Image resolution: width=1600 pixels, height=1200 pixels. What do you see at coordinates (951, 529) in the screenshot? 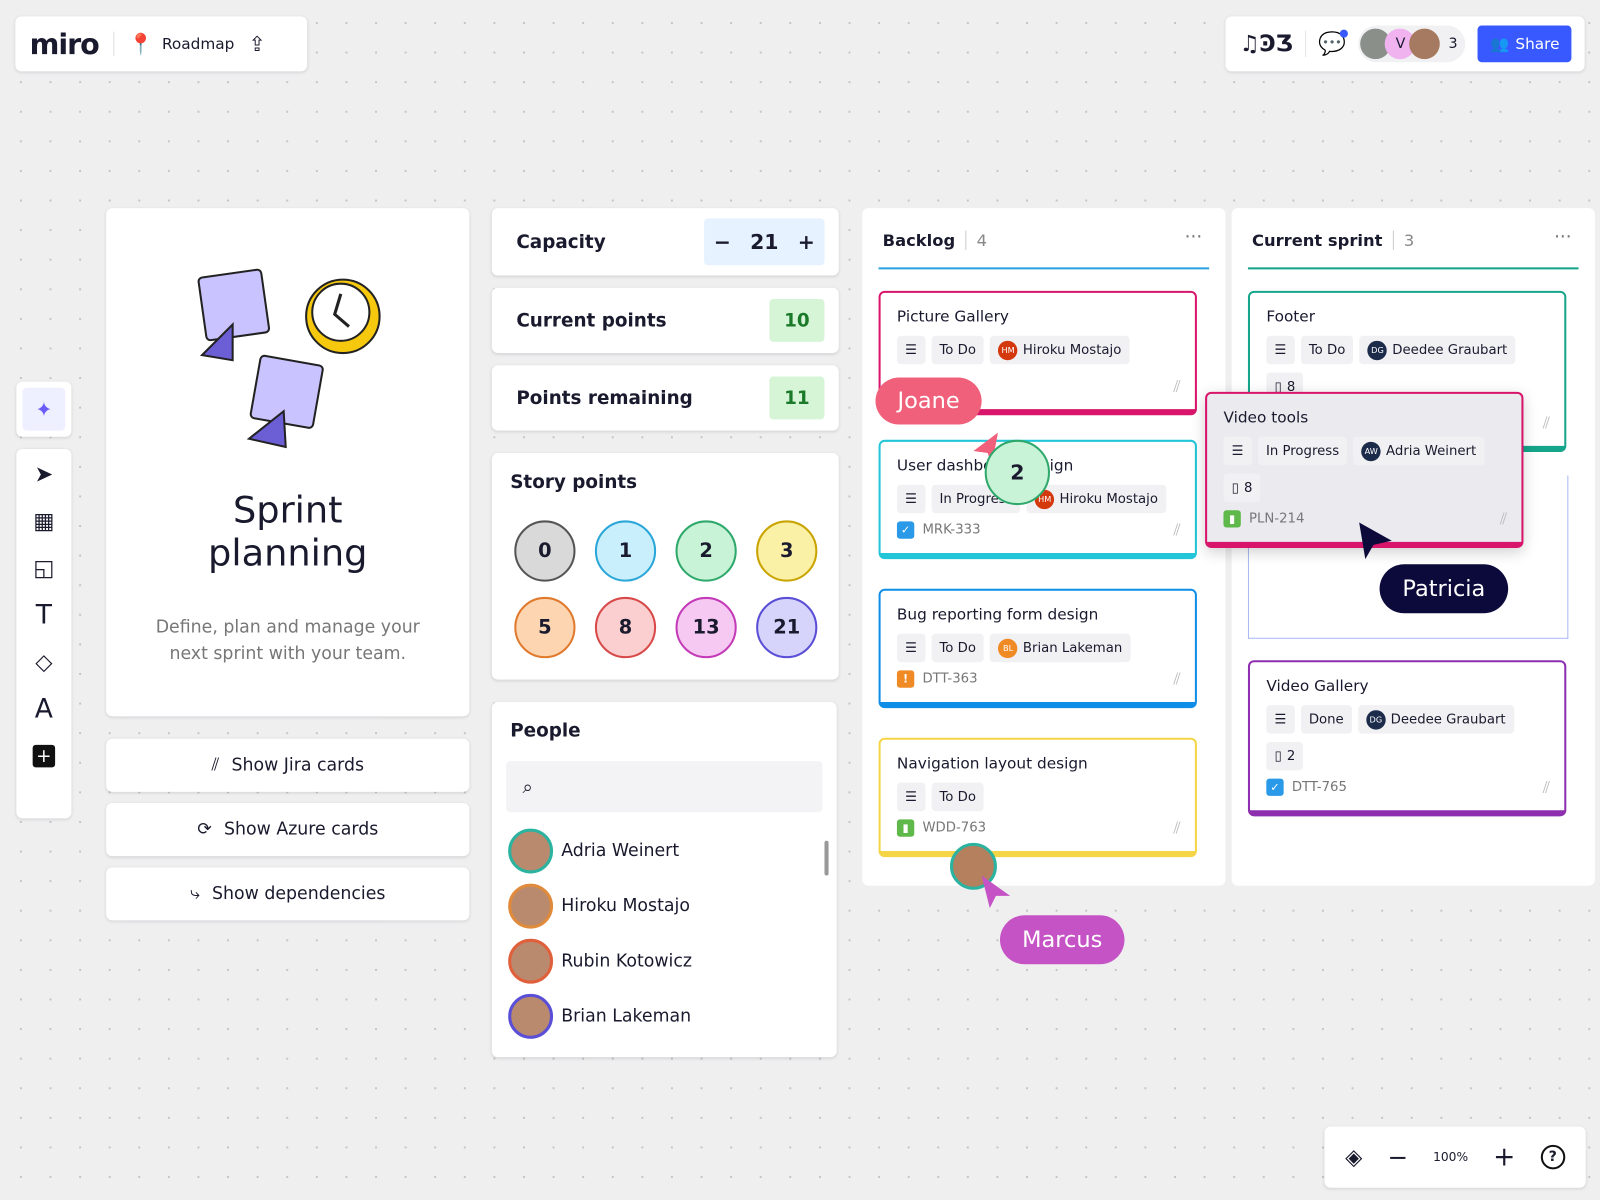
I see `issue-key: MRK-333` at bounding box center [951, 529].